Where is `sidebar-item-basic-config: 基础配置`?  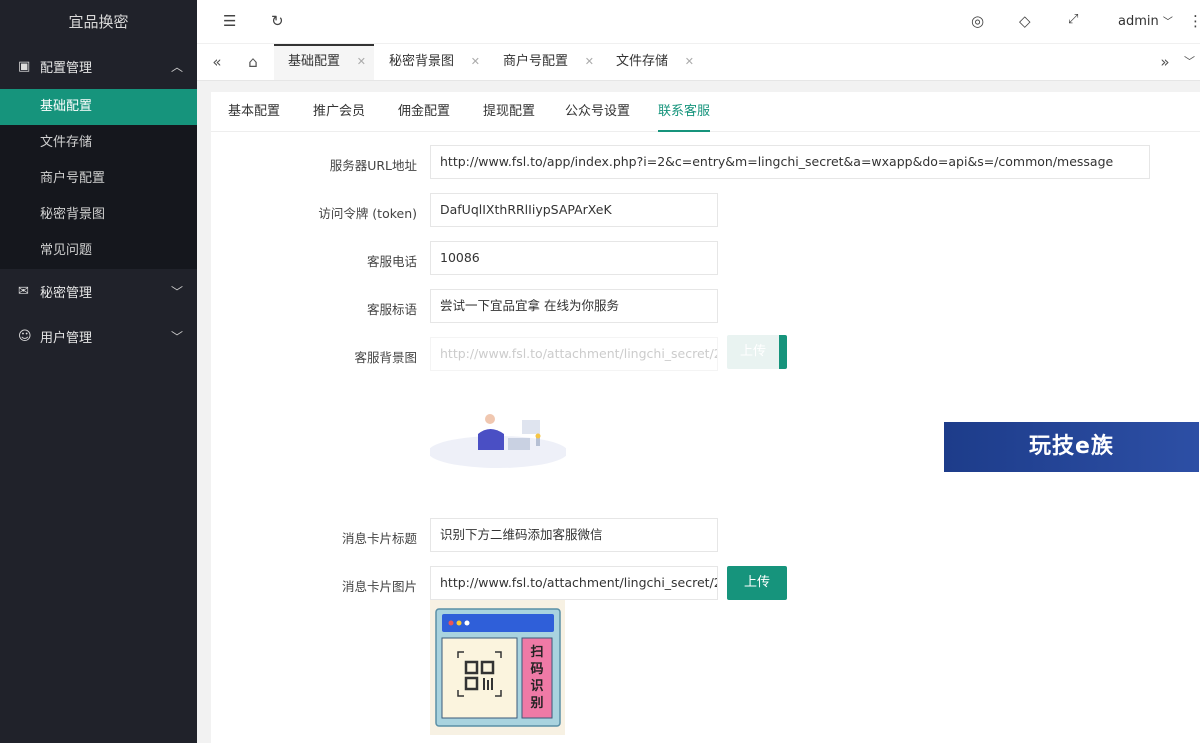
sidebar-item-basic-config: 基础配置 is located at coordinates (98, 107).